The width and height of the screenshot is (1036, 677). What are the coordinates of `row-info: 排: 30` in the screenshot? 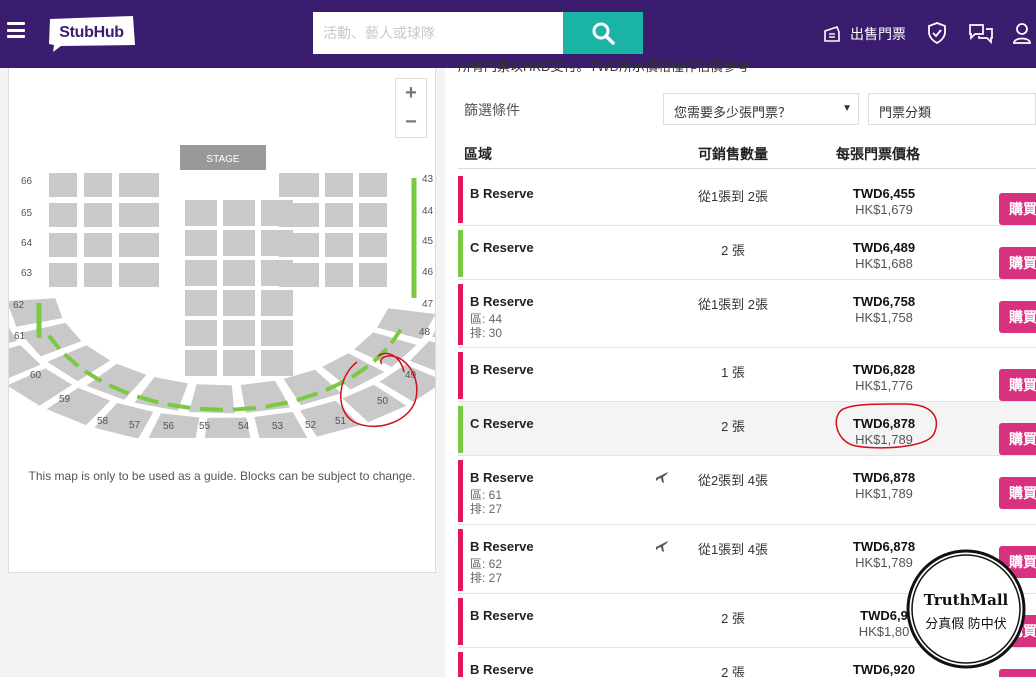 It's located at (486, 333).